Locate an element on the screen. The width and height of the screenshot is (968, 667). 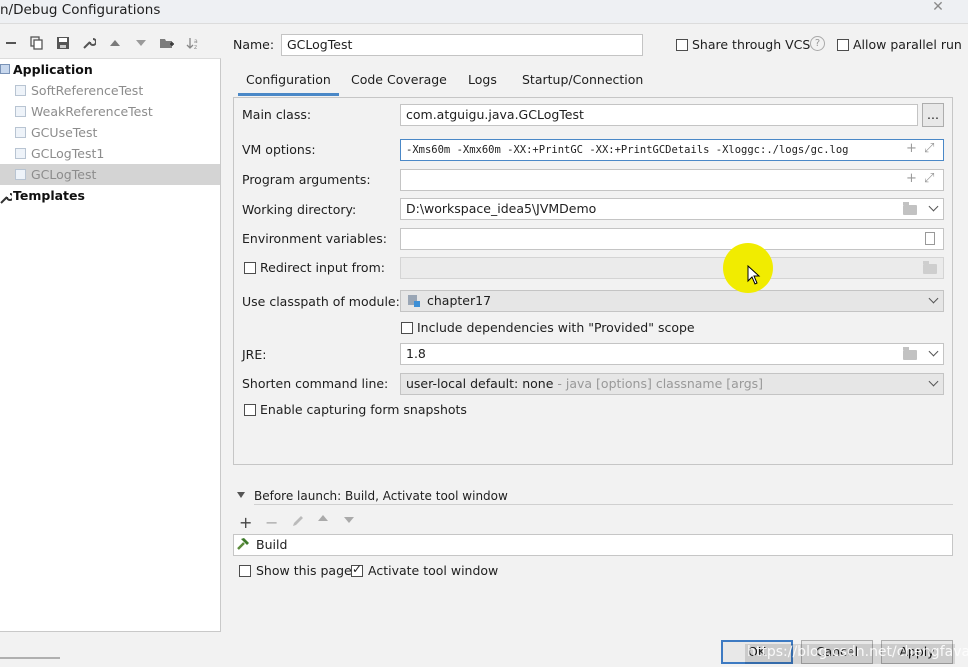
show-page-label: Show this page is located at coordinates (304, 570).